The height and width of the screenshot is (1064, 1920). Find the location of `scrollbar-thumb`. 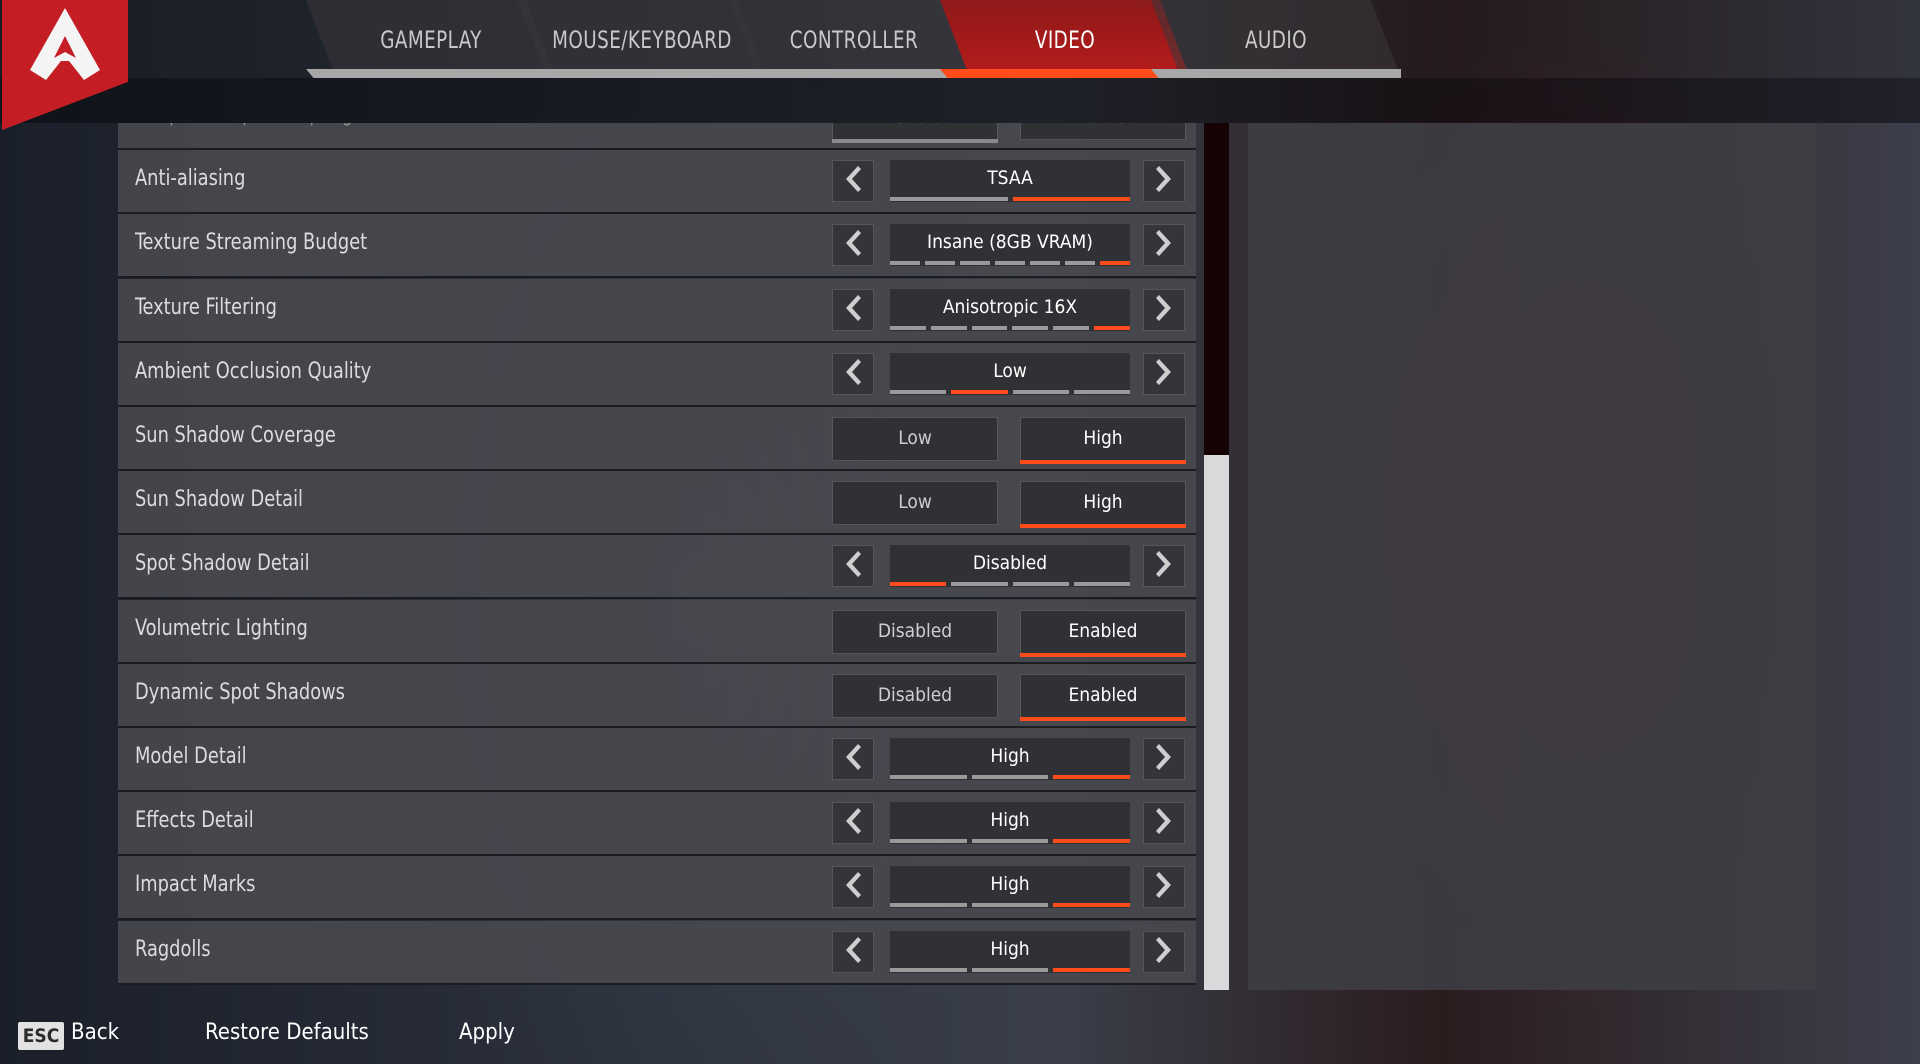

scrollbar-thumb is located at coordinates (1216, 722).